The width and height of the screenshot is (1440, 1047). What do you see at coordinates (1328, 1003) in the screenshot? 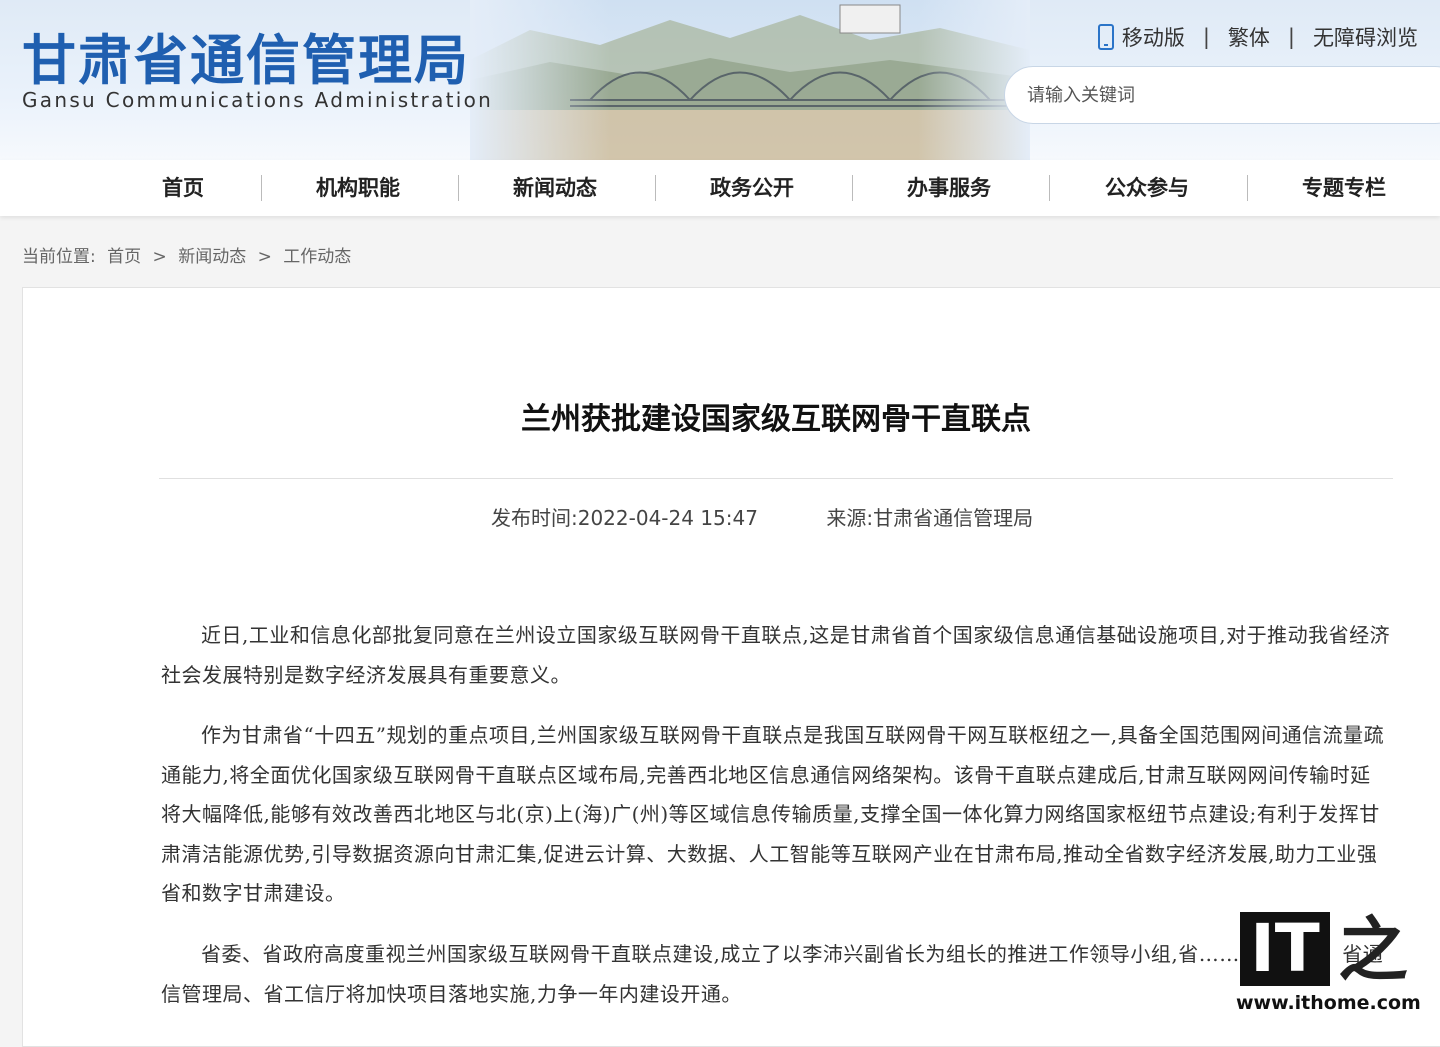
I see `watermark-url: www.ithome.com` at bounding box center [1328, 1003].